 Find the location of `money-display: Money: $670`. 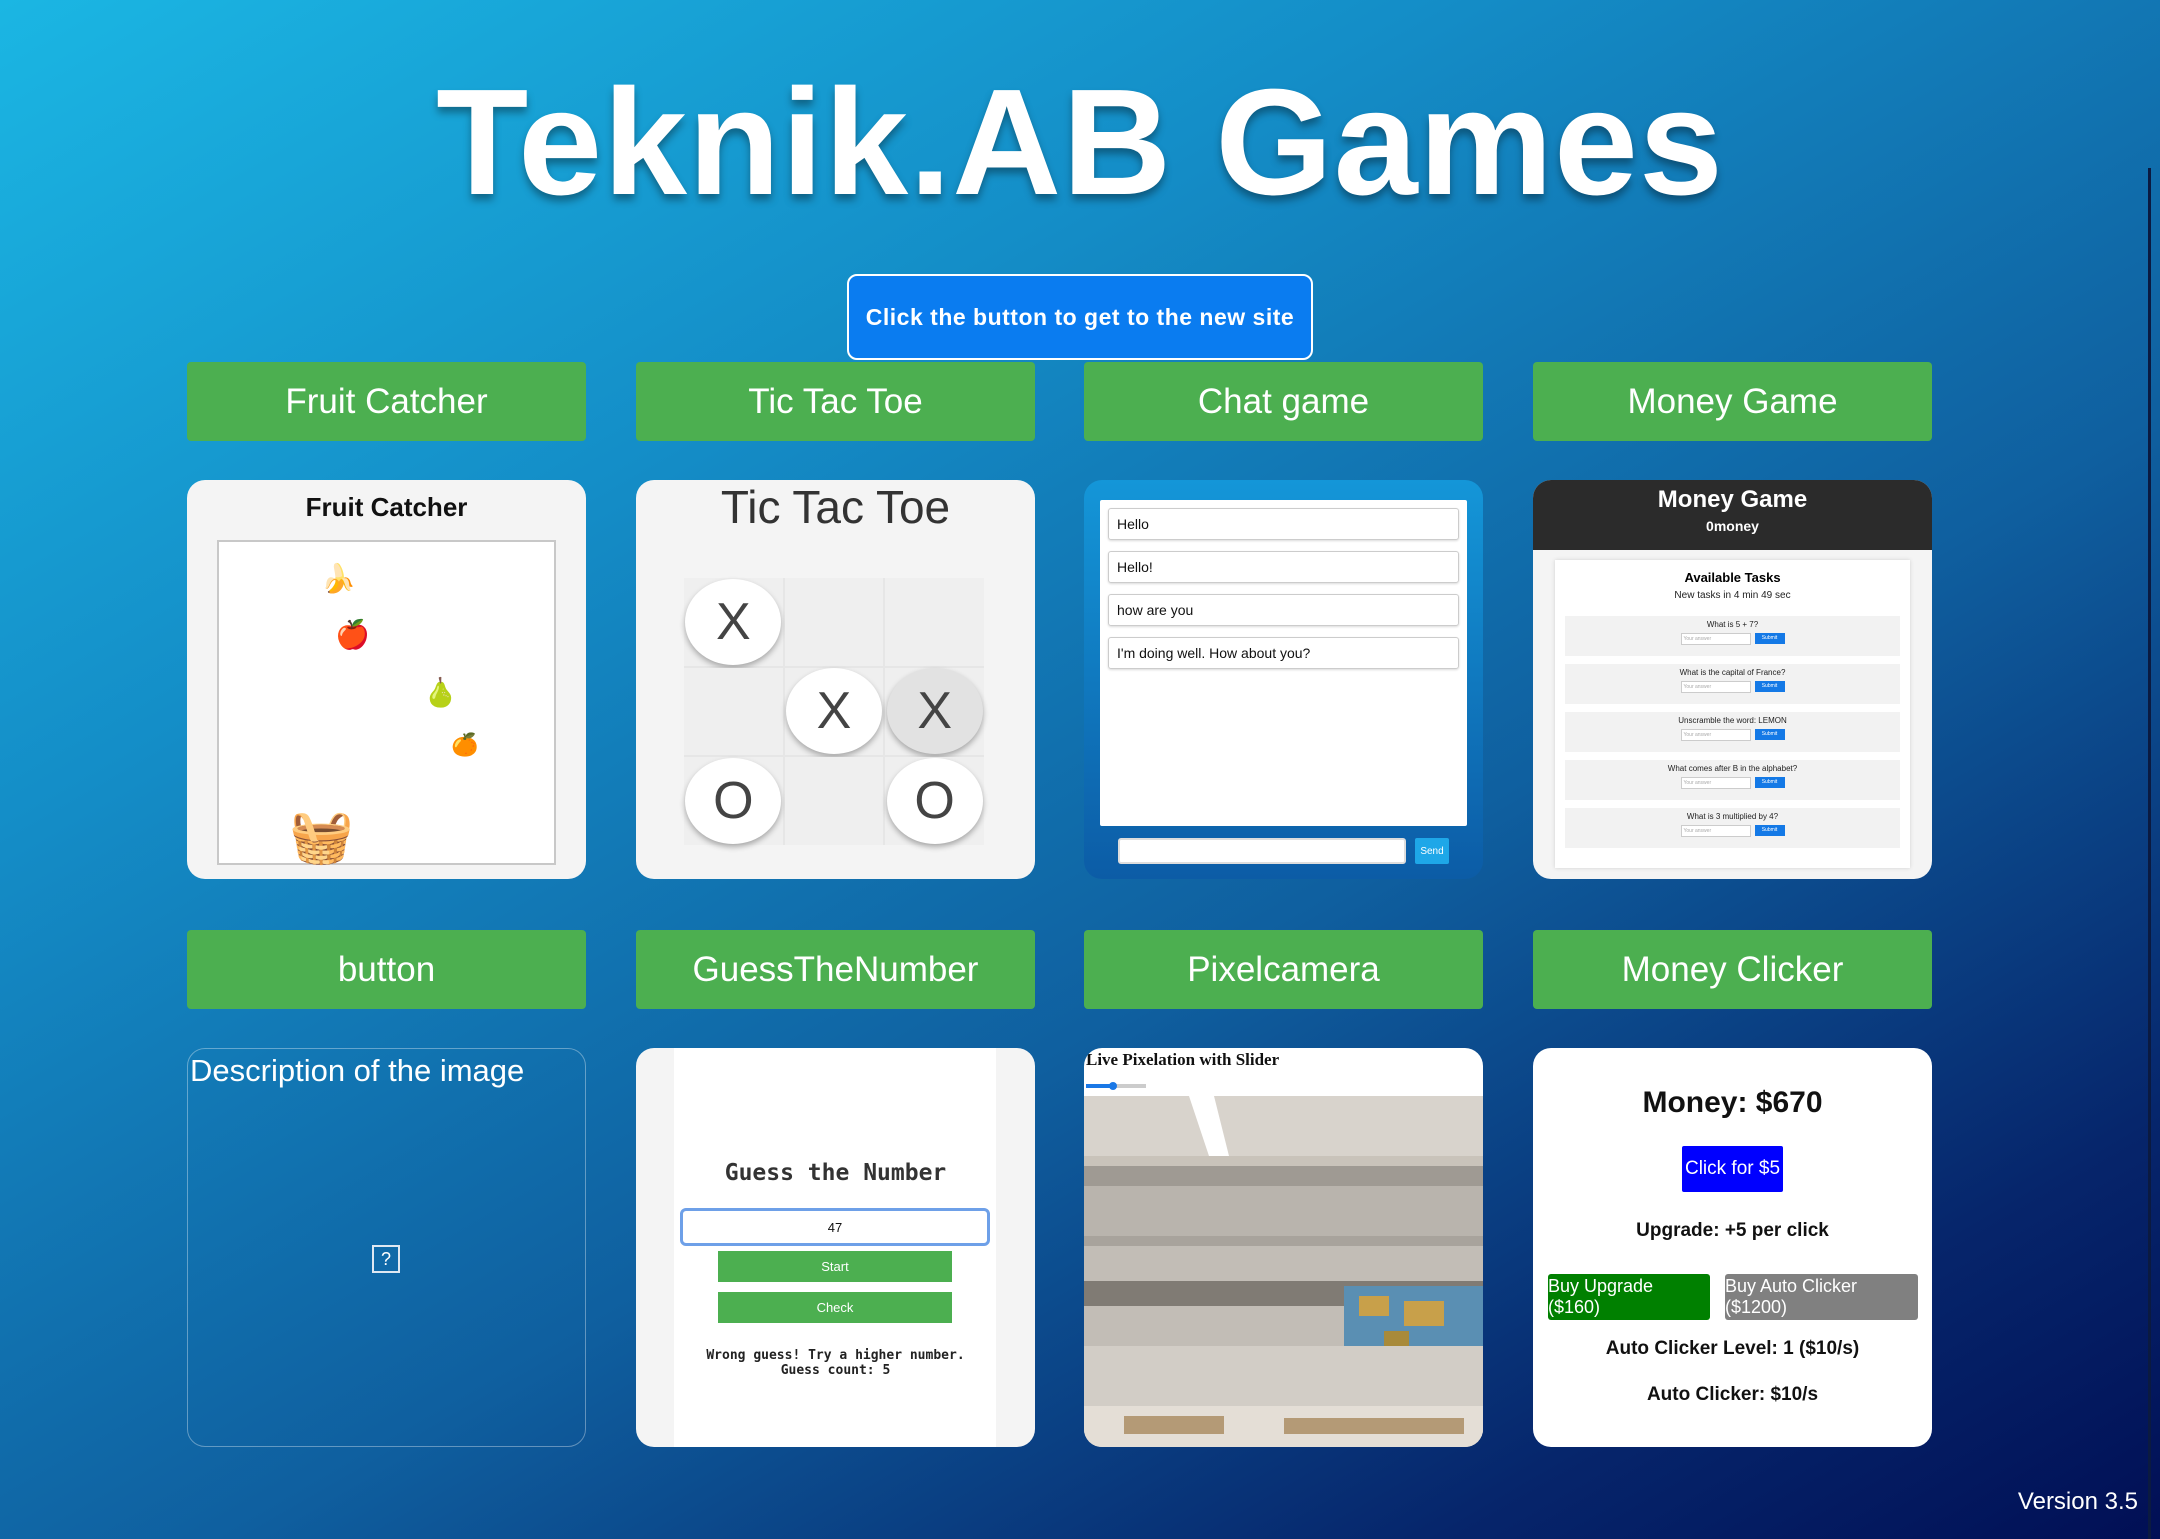

money-display: Money: $670 is located at coordinates (1732, 1102).